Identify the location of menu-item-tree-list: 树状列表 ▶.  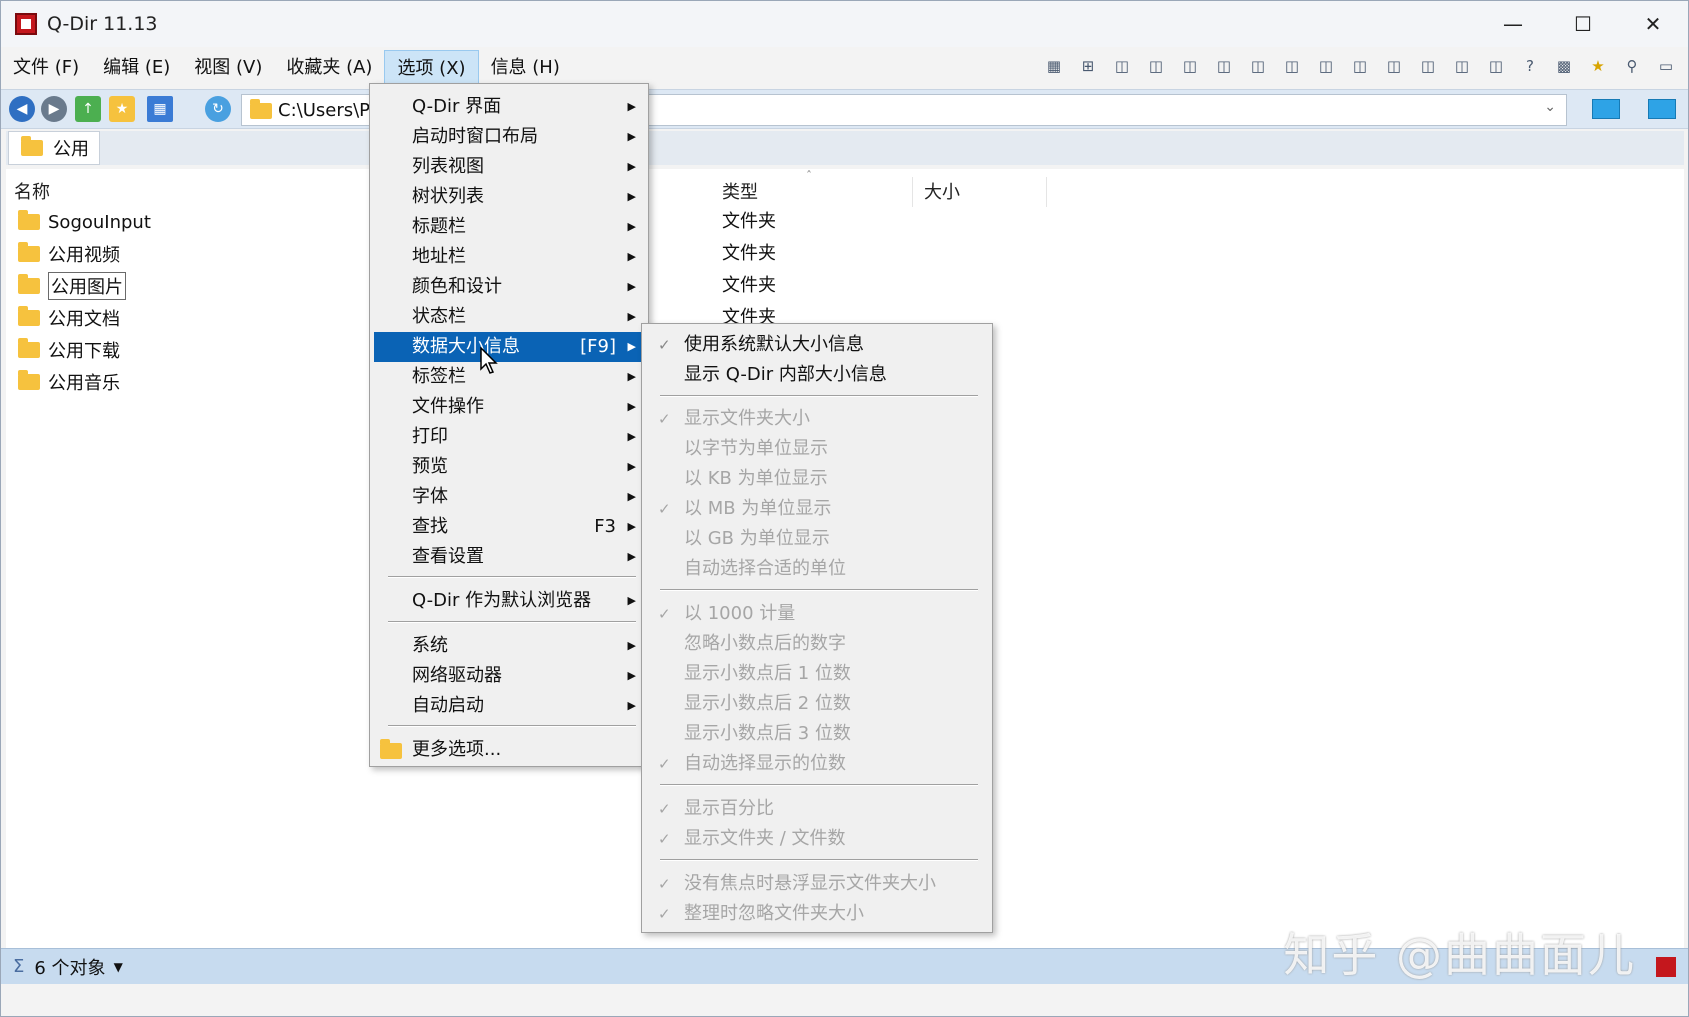
(509, 197).